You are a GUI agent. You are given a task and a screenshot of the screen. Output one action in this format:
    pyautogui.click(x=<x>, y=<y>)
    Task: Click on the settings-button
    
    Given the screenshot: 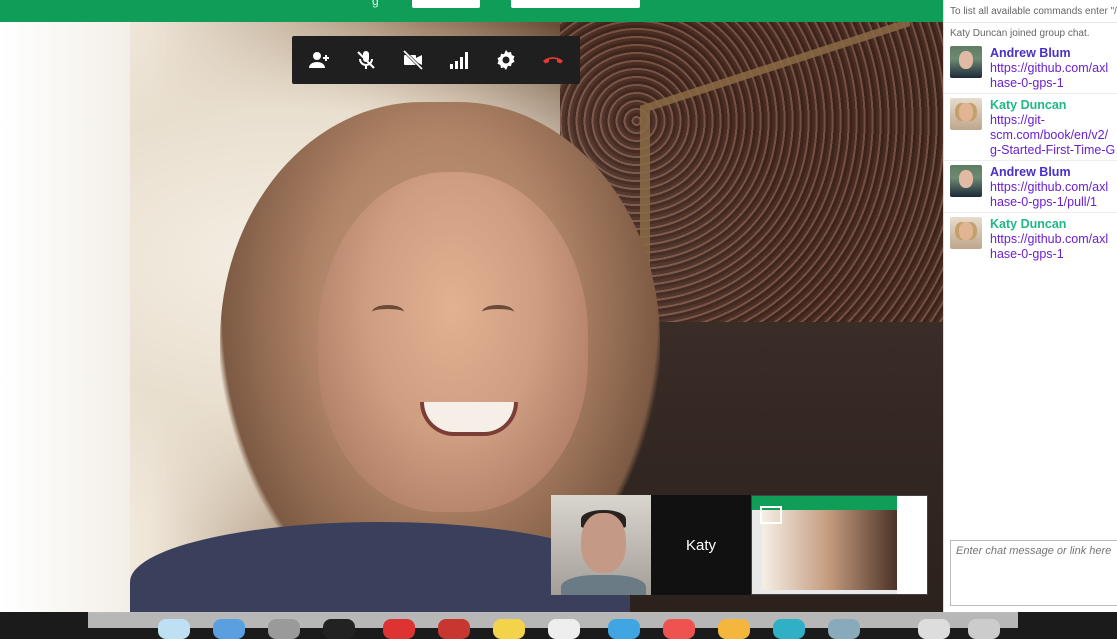 What is the action you would take?
    pyautogui.click(x=506, y=60)
    